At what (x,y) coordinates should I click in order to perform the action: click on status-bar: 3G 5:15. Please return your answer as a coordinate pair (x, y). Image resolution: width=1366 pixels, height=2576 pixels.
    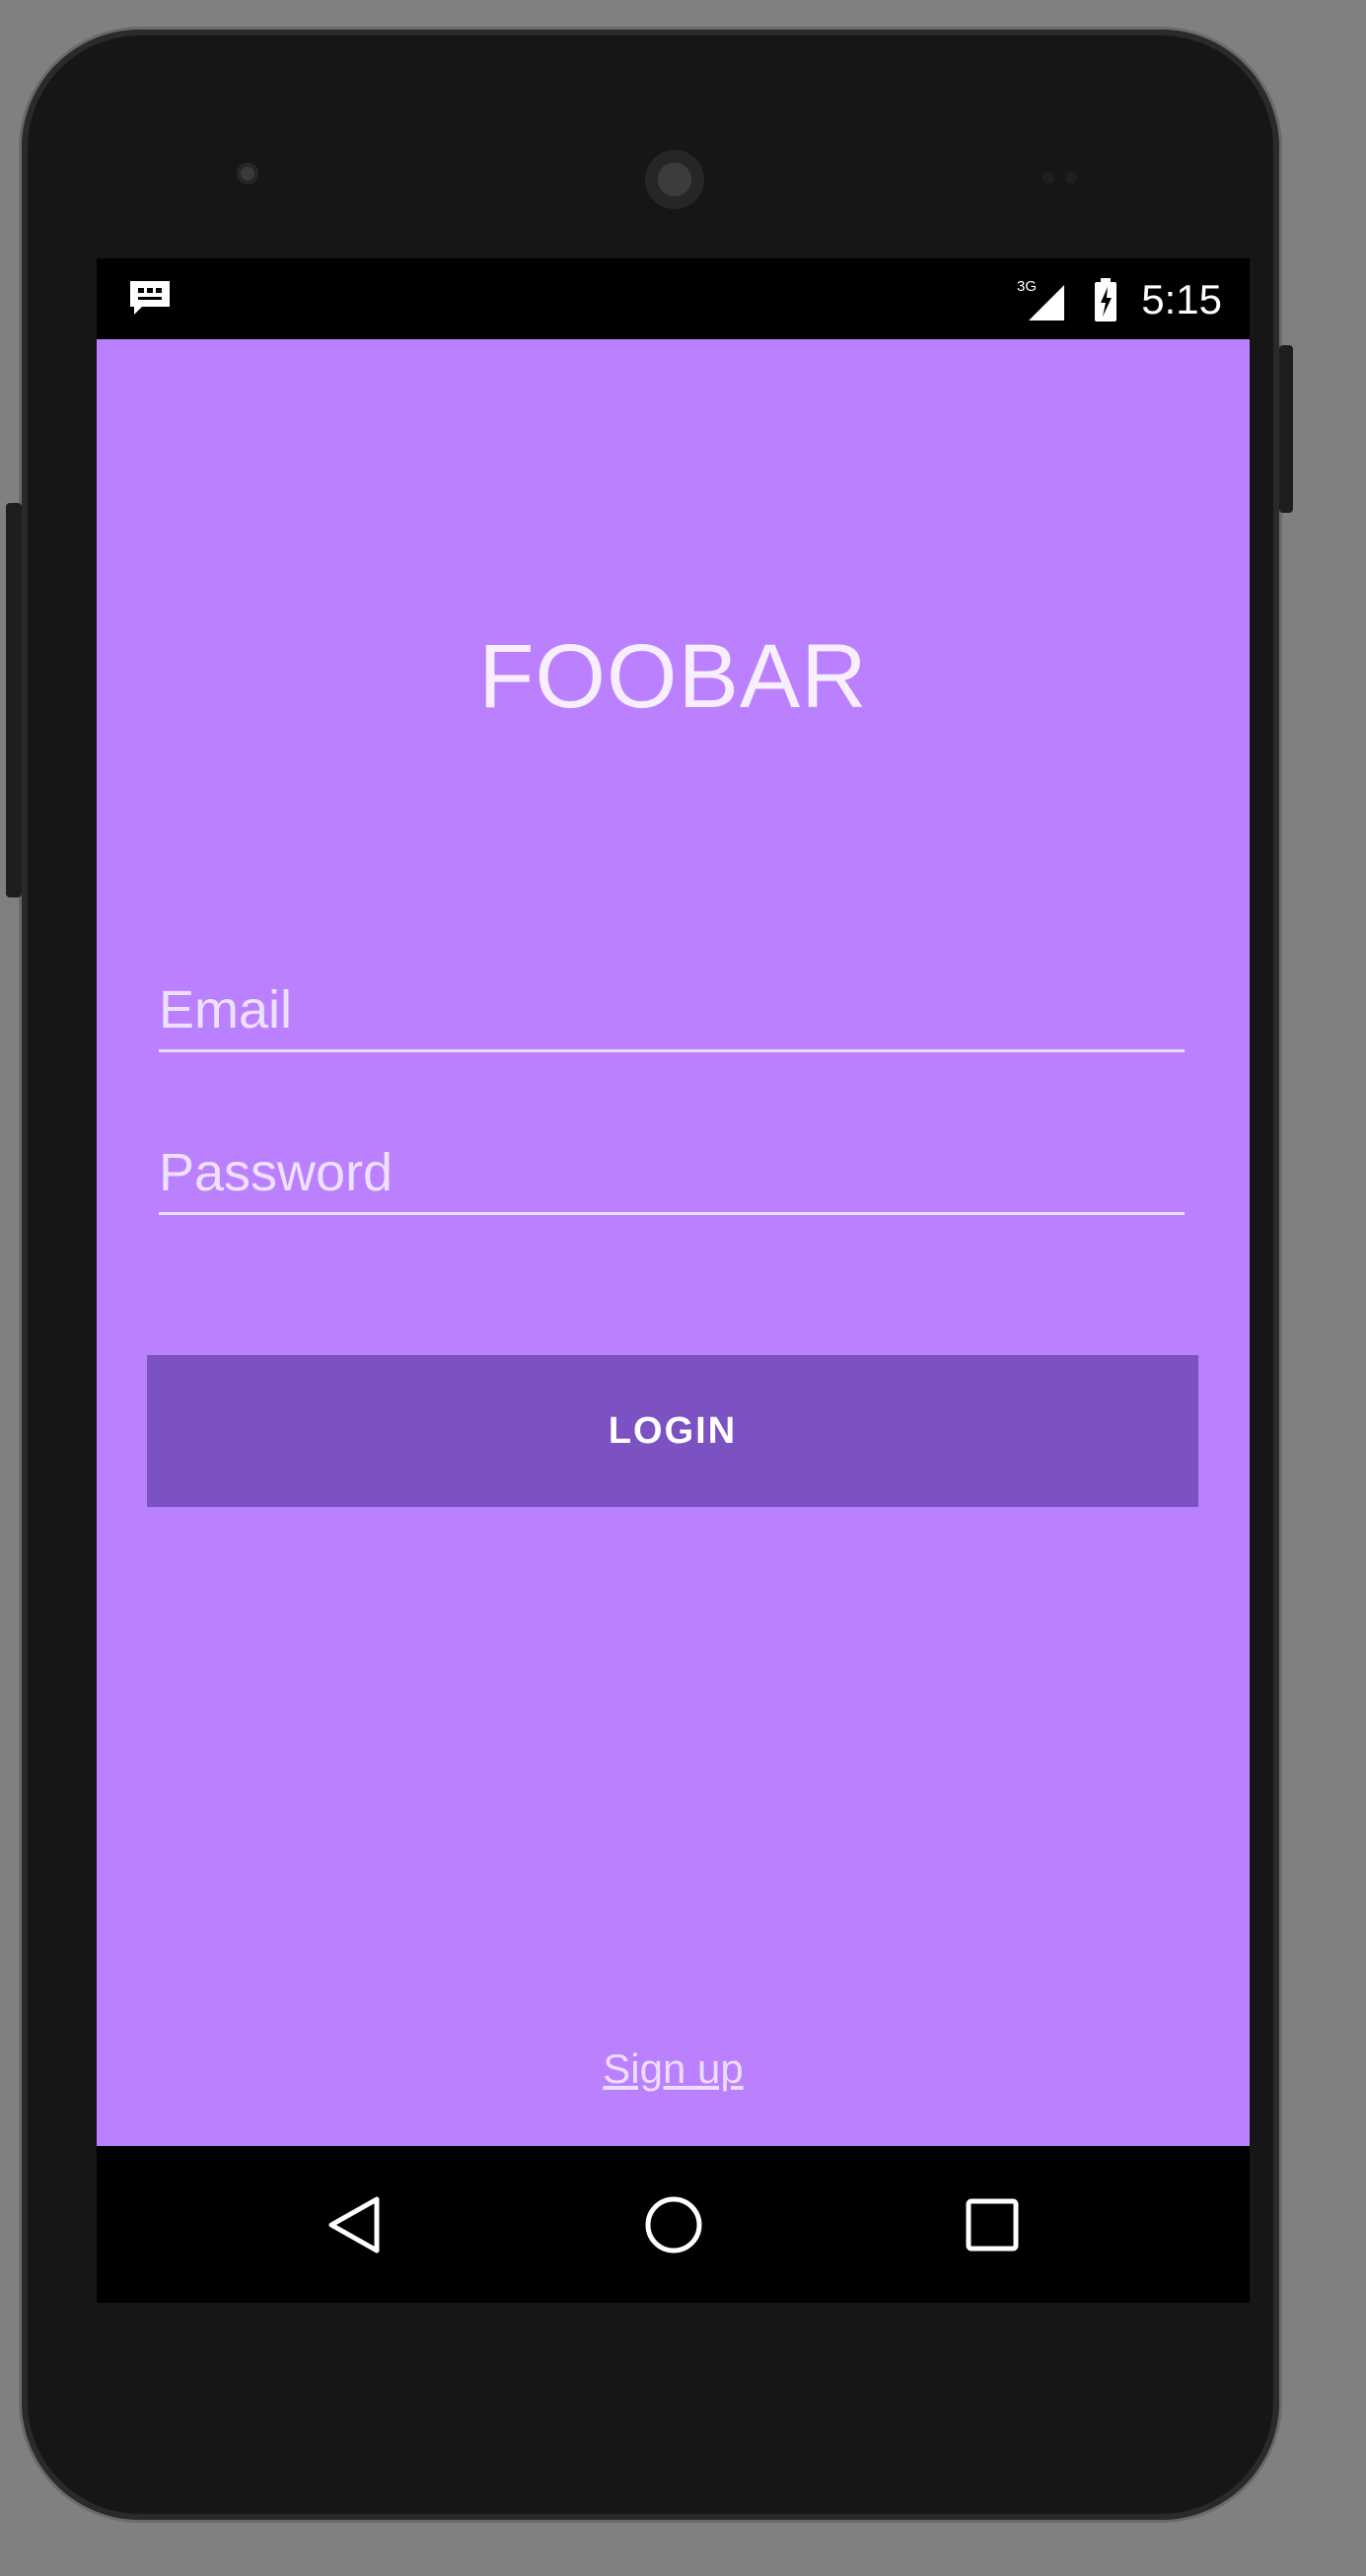
    Looking at the image, I should click on (674, 298).